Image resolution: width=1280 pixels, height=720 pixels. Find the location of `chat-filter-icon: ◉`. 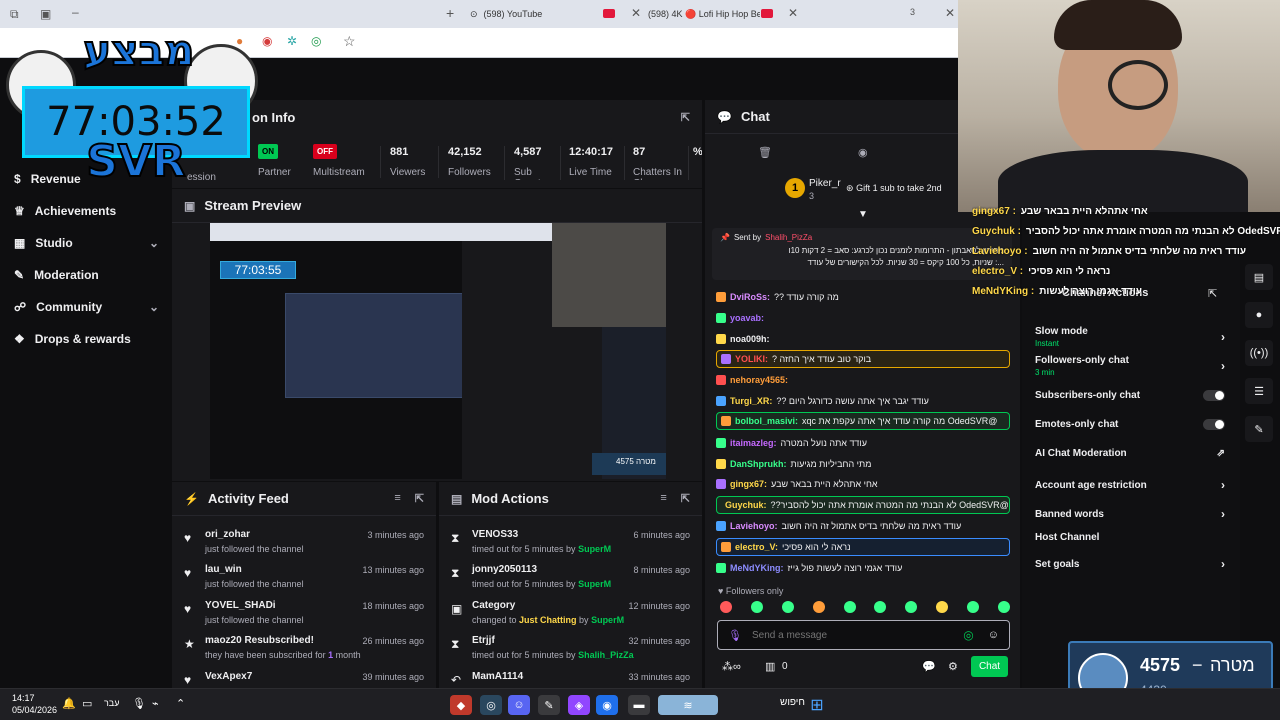

chat-filter-icon: ◉ is located at coordinates (863, 152).